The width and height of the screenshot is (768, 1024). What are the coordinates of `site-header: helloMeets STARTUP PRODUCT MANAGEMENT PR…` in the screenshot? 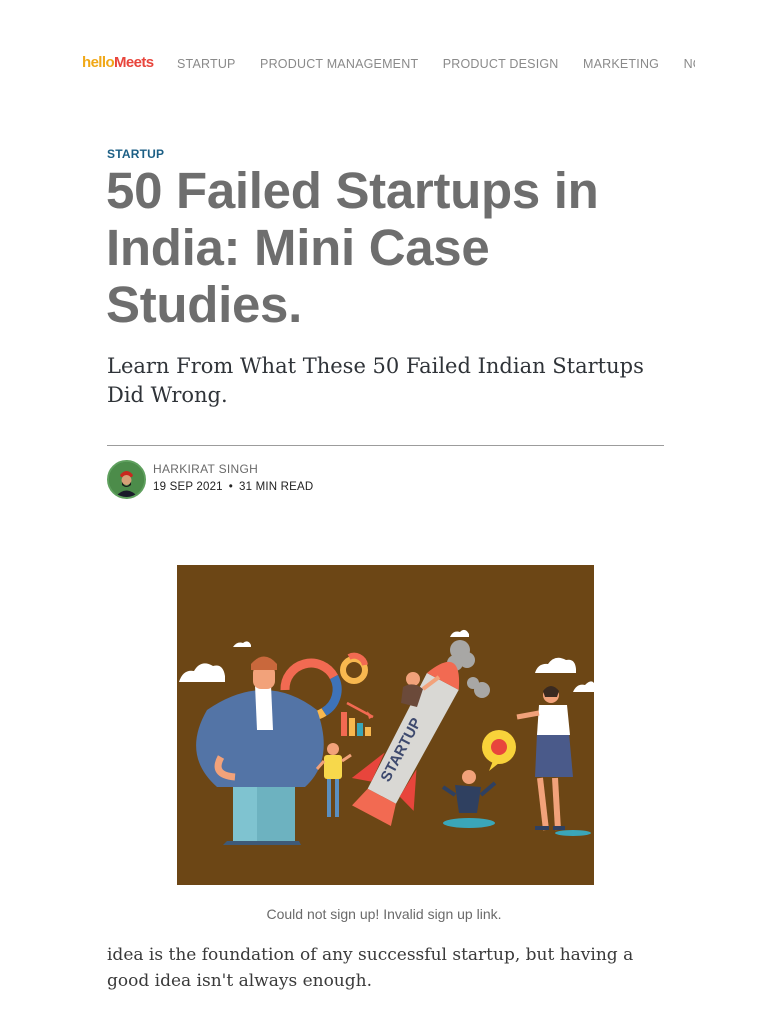 It's located at (384, 62).